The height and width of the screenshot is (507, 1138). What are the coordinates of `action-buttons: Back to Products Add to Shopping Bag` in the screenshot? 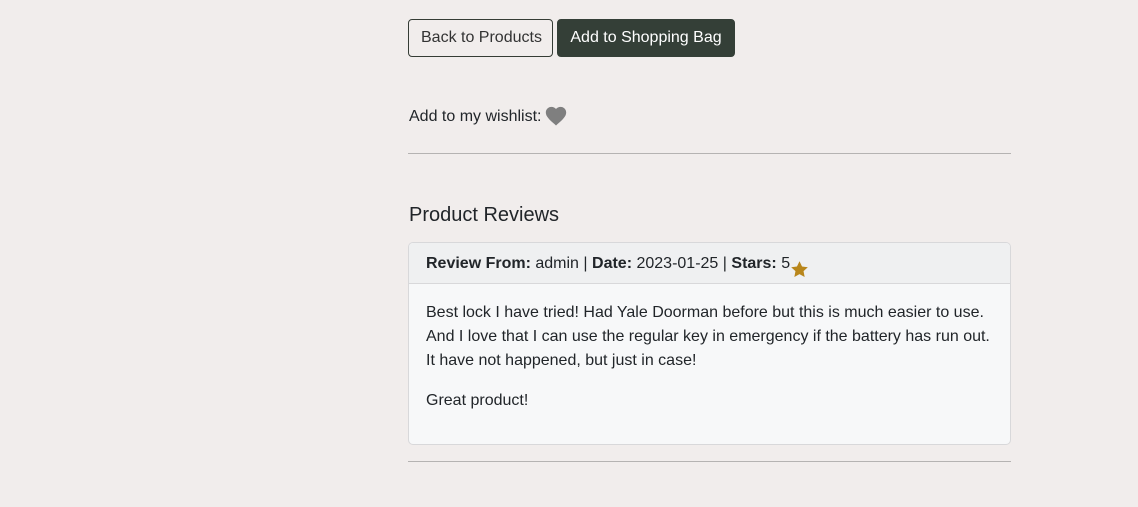 It's located at (571, 38).